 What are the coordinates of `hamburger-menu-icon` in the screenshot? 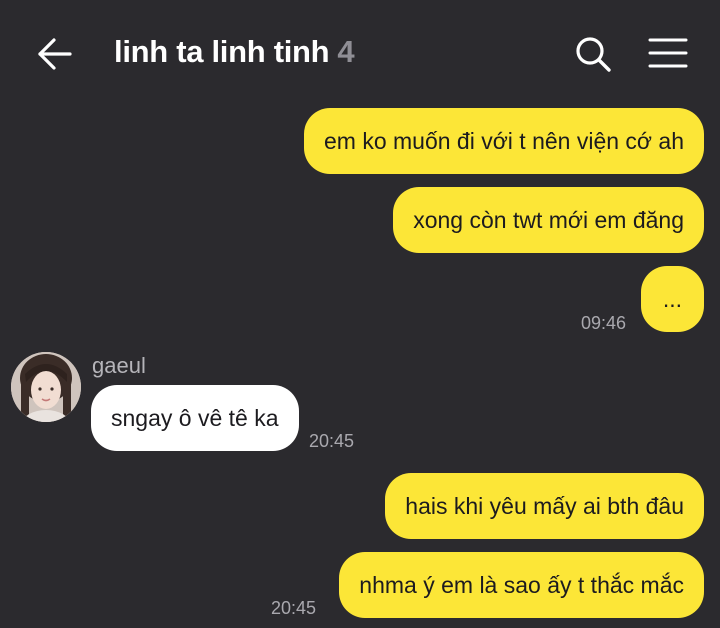 It's located at (668, 53).